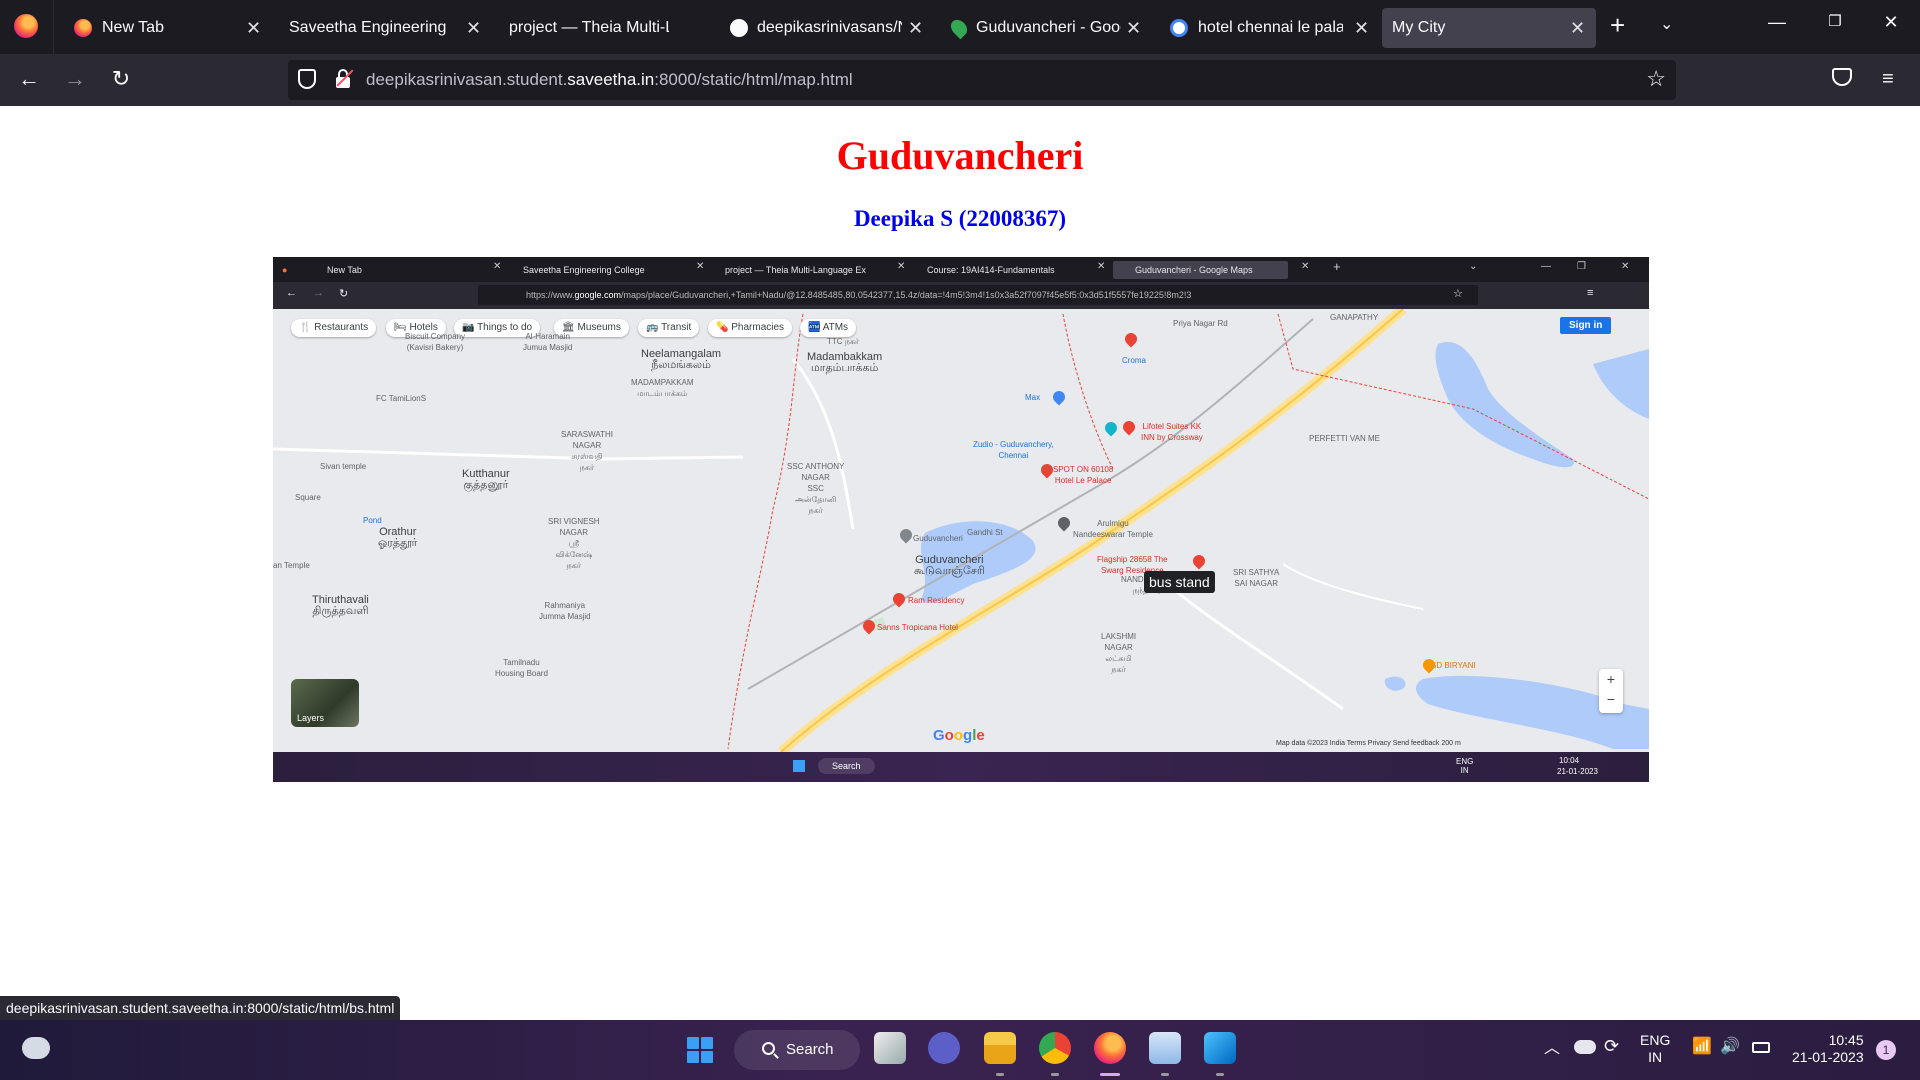  What do you see at coordinates (1546, 266) in the screenshot?
I see `embedded-minimize-icon: —` at bounding box center [1546, 266].